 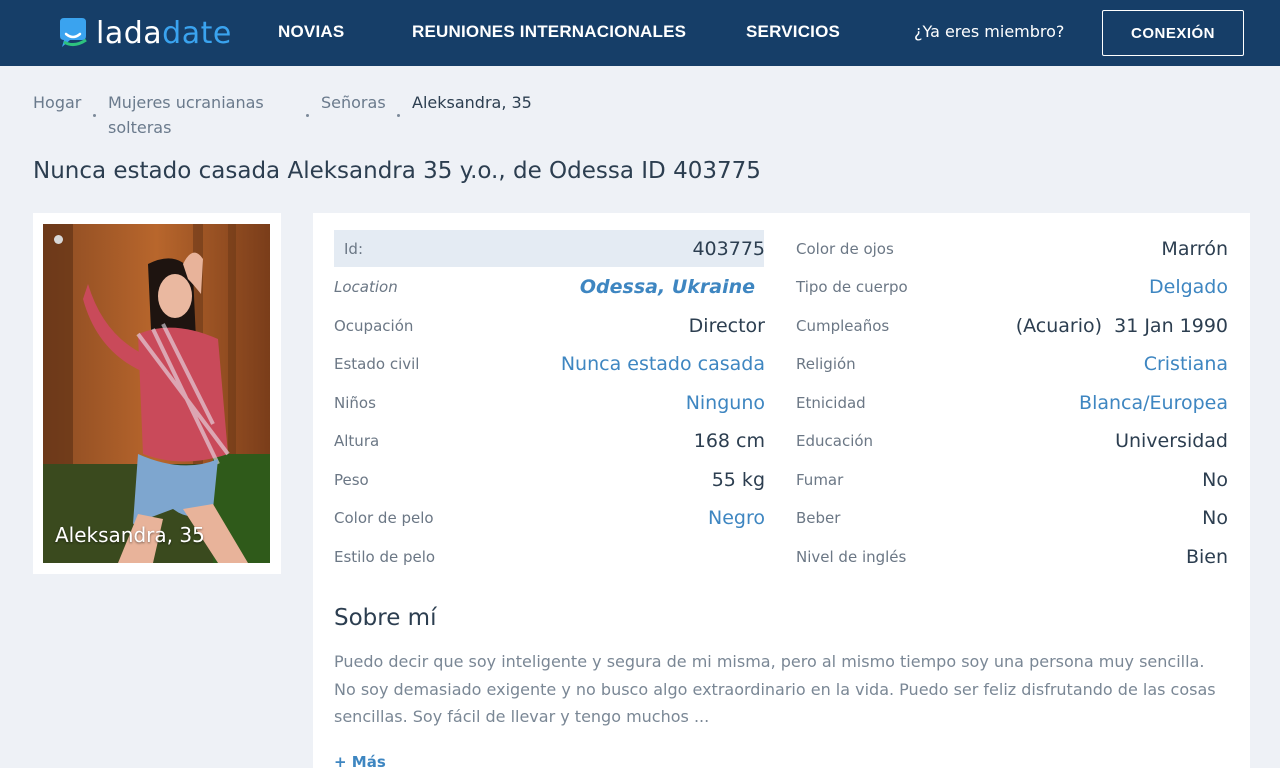 I want to click on detail-label: Cumpleaños, so click(x=843, y=326).